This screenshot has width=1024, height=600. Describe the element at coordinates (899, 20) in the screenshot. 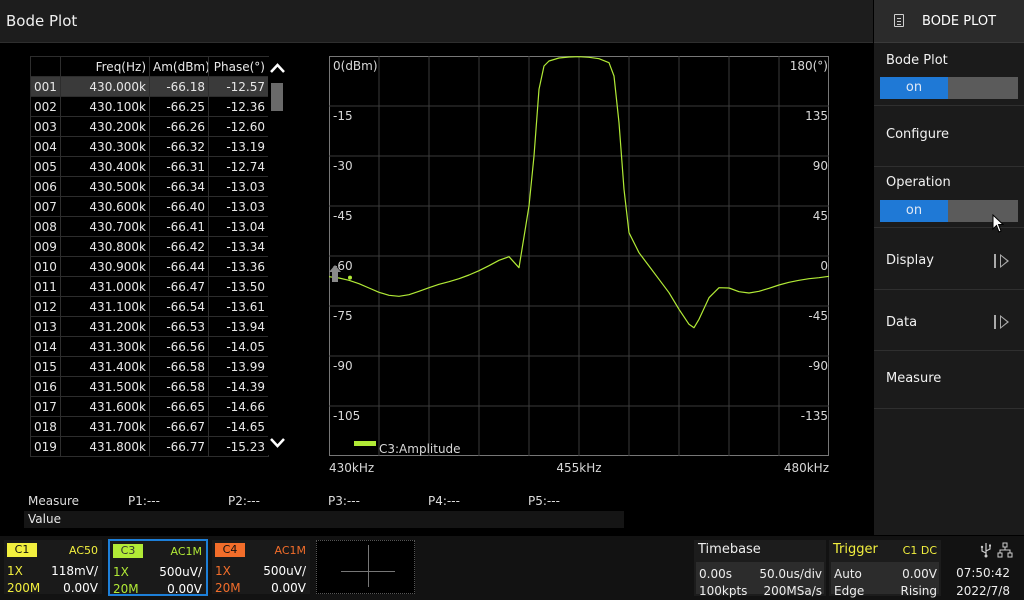

I see `document-icon` at that location.